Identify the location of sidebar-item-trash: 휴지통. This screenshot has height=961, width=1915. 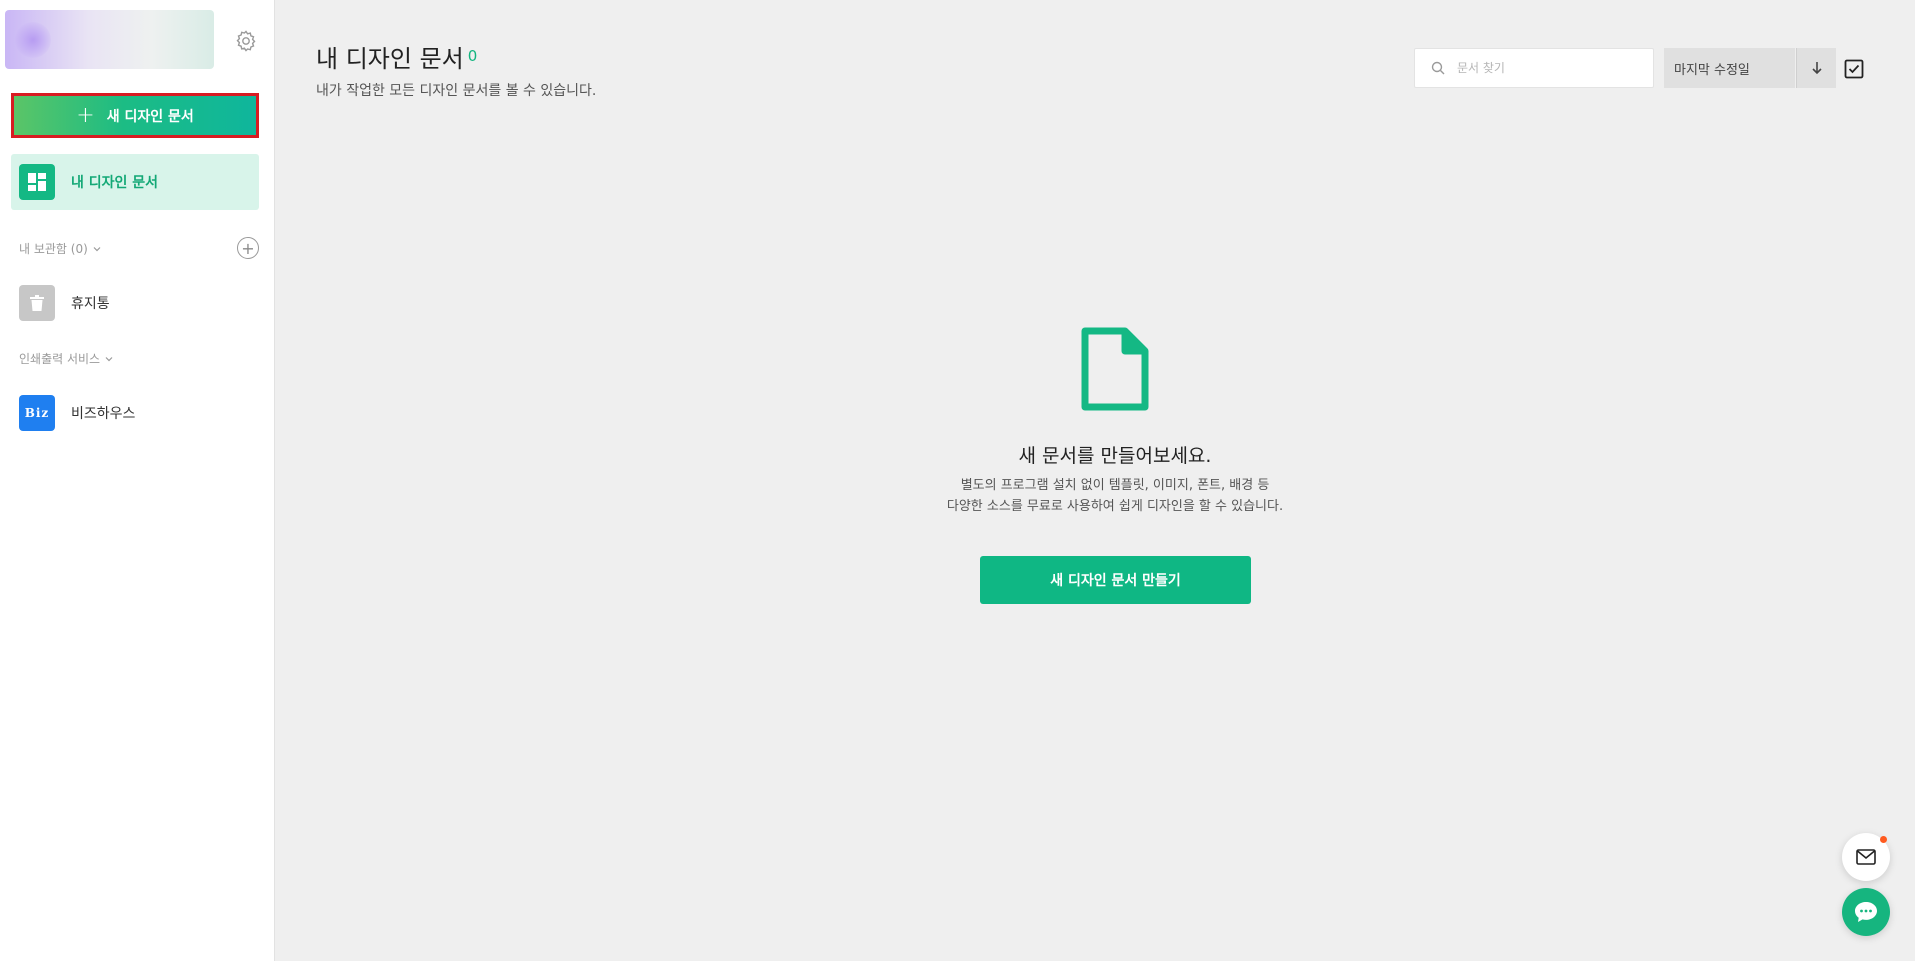
(139, 303).